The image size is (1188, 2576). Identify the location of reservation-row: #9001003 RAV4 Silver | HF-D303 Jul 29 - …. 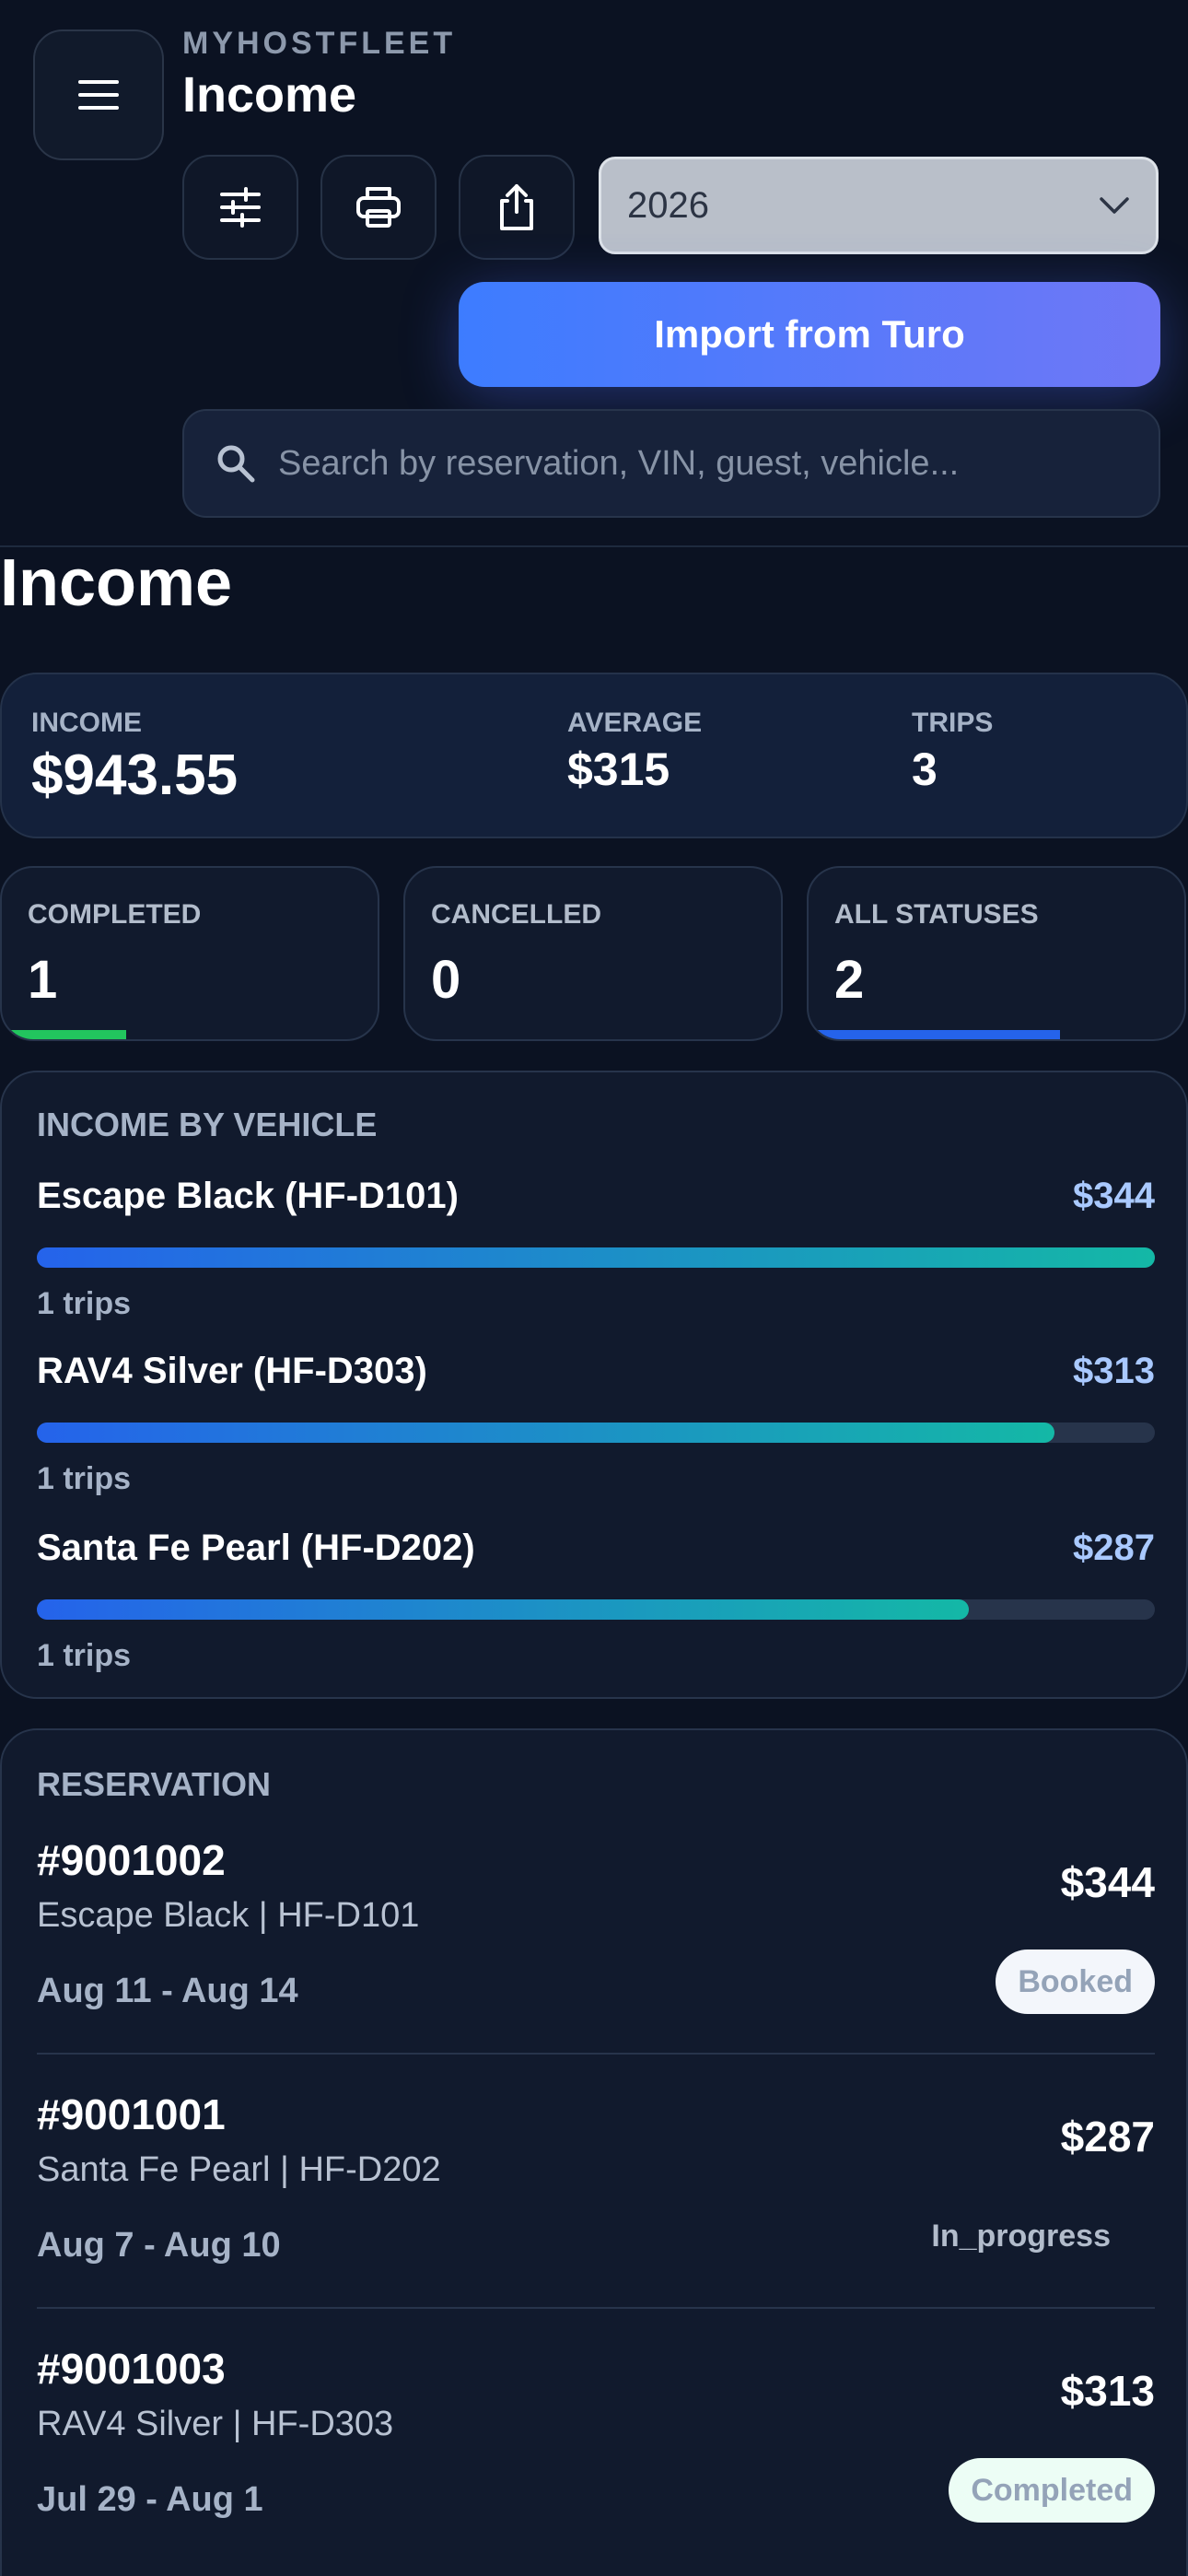
(596, 2436).